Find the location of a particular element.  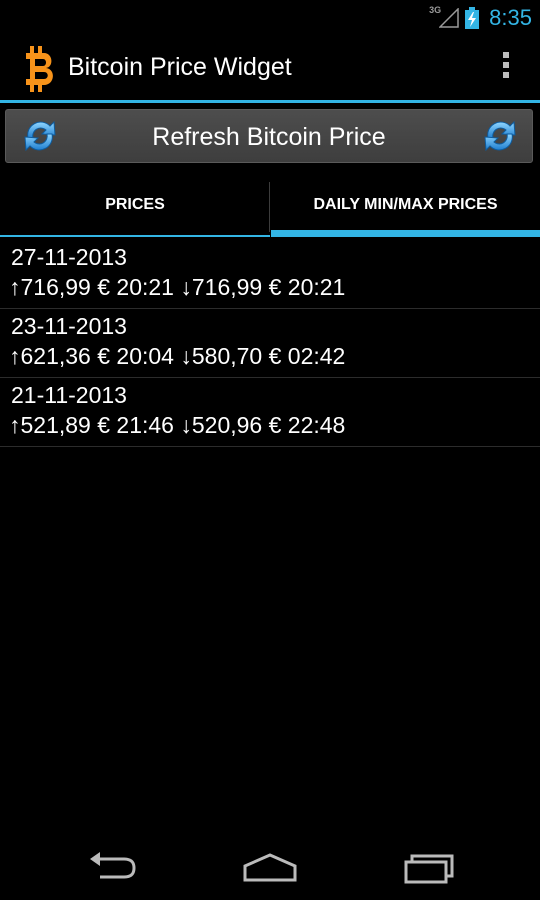

signal-icon is located at coordinates (449, 18).